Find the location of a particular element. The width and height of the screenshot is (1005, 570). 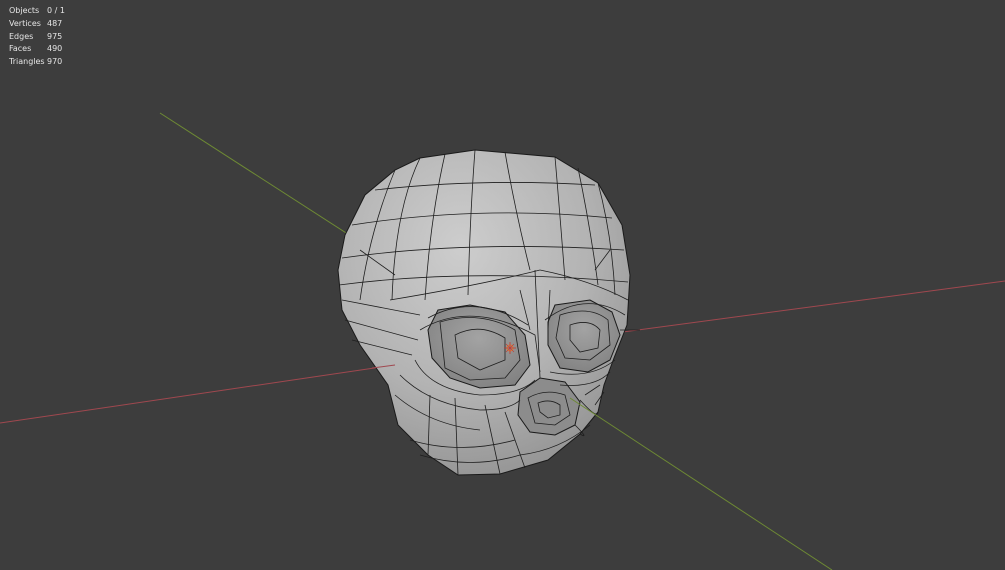

y-axis-line-front is located at coordinates (701, 483).